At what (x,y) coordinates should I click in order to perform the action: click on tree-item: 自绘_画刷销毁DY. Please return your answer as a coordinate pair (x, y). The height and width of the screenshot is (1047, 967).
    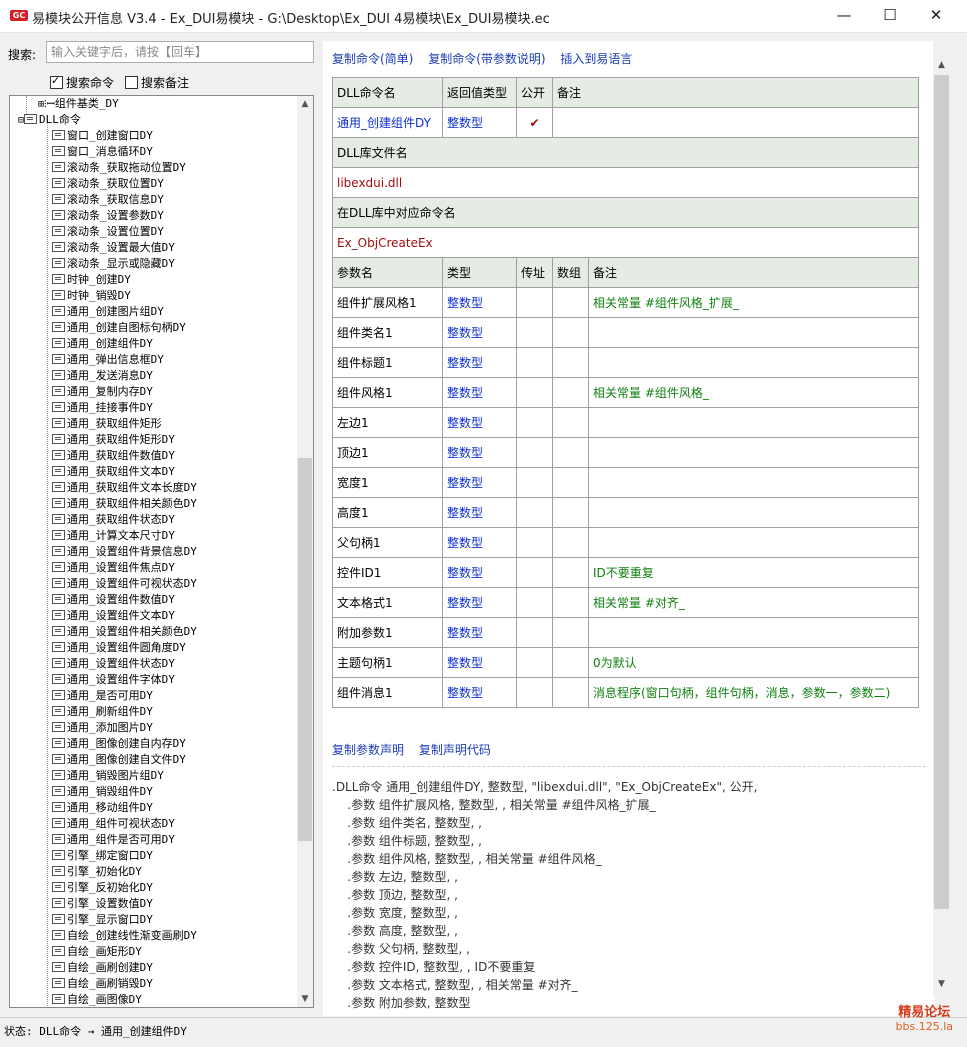
    Looking at the image, I should click on (102, 984).